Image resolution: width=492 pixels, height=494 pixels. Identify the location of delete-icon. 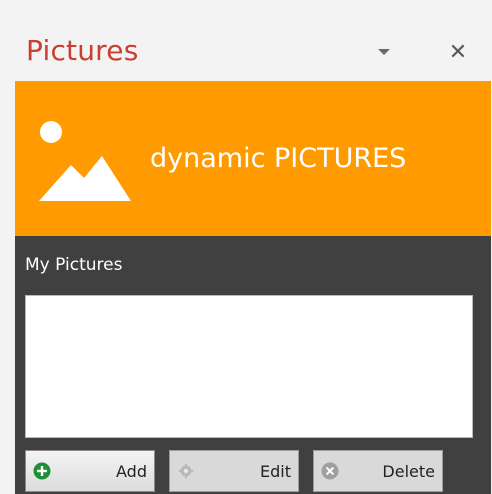
(330, 471).